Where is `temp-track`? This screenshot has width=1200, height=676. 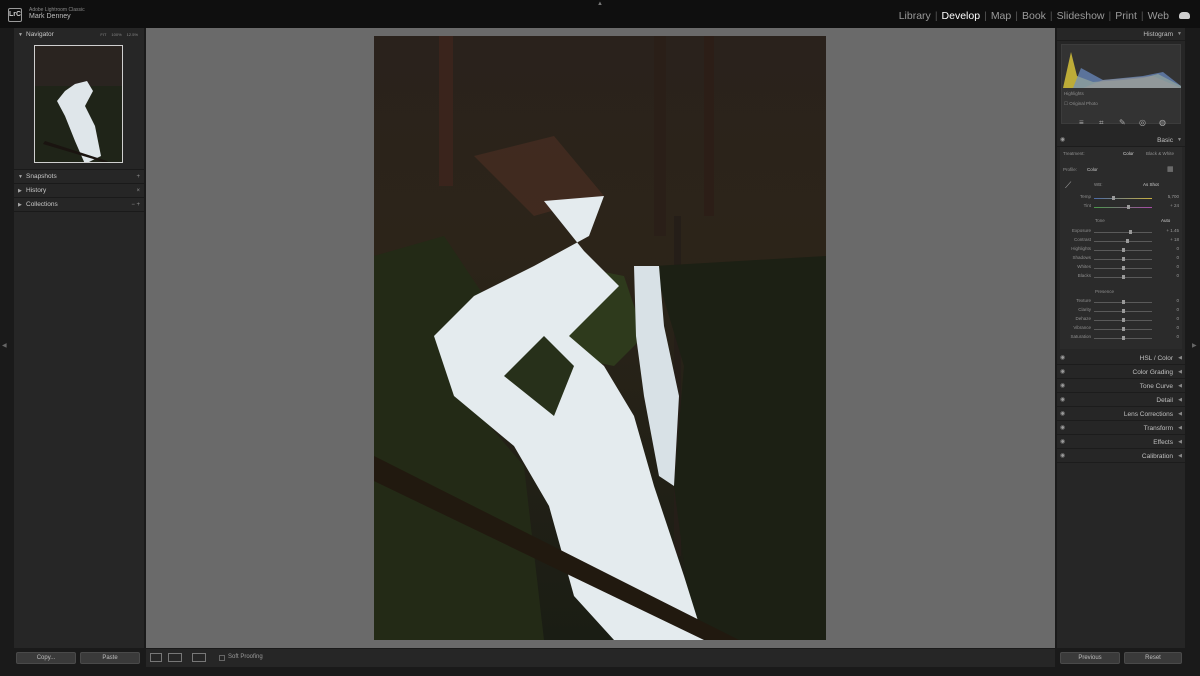 temp-track is located at coordinates (1123, 198).